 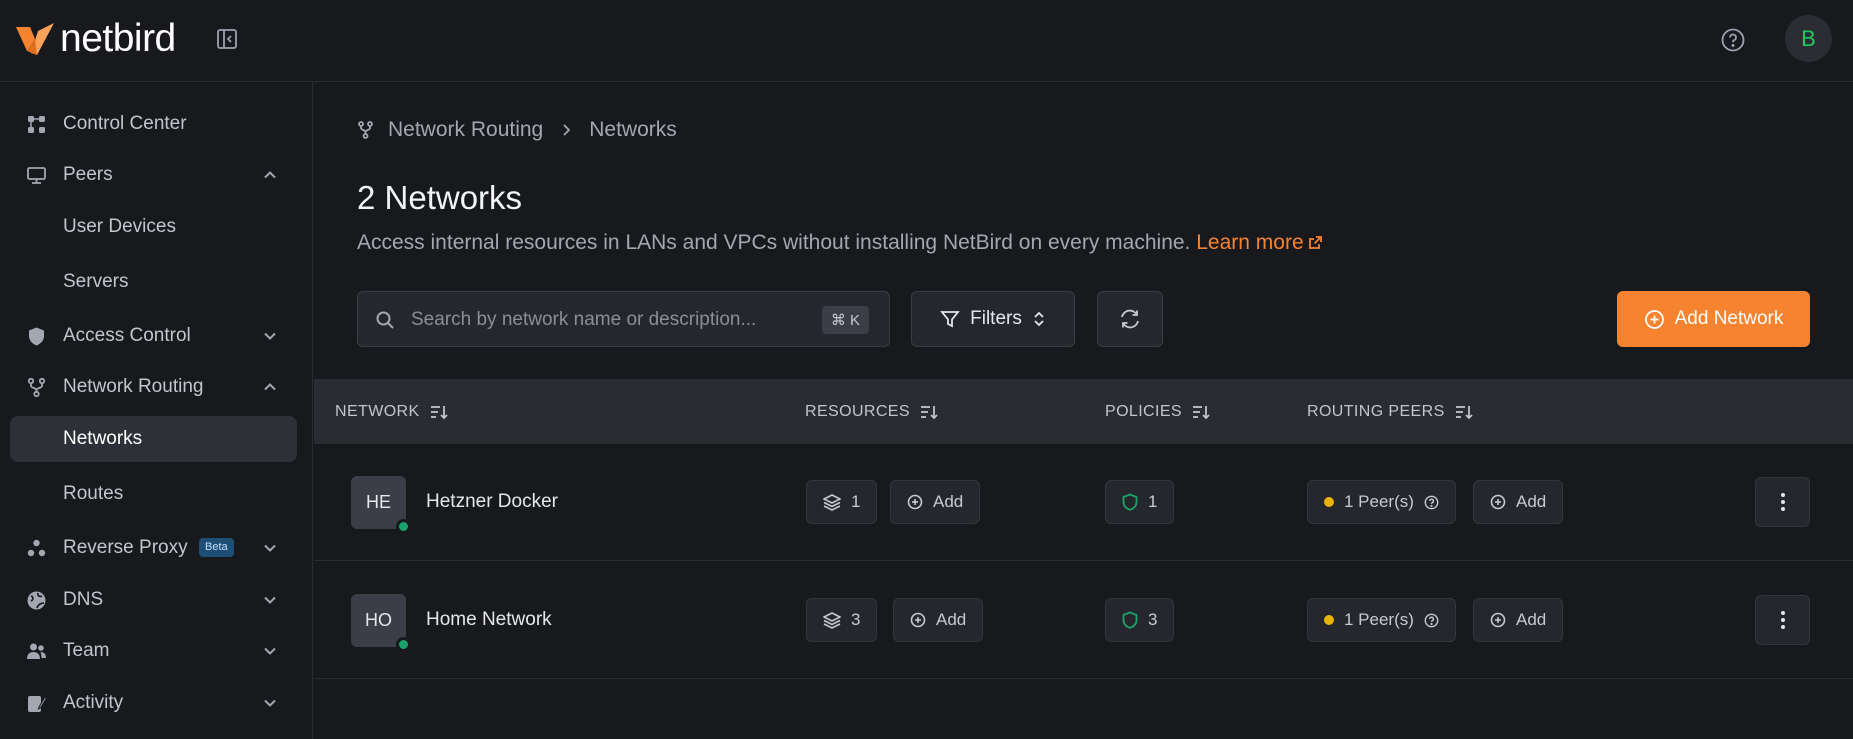 I want to click on column-label: RESOURCES, so click(x=857, y=411).